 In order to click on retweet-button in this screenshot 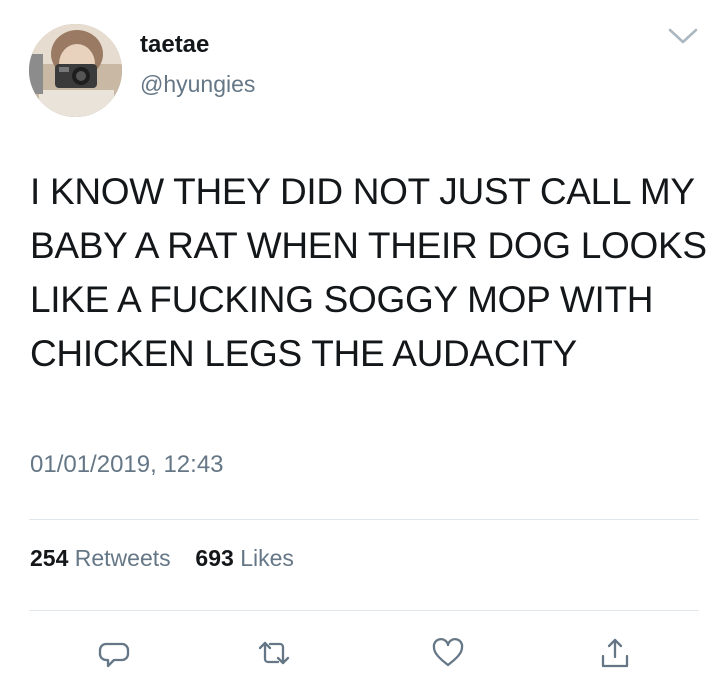, I will do `click(274, 653)`.